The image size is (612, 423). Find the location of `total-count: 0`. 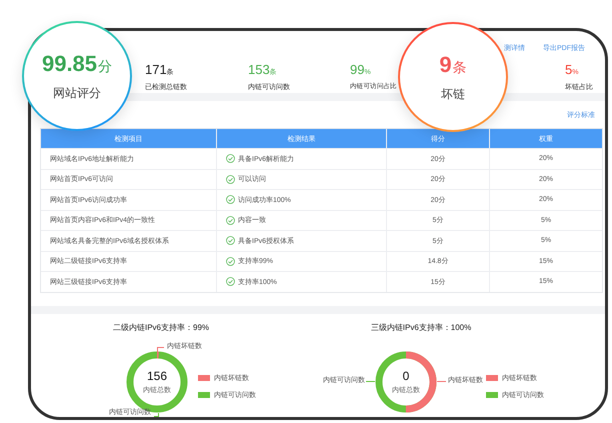

total-count: 0 is located at coordinates (406, 376).